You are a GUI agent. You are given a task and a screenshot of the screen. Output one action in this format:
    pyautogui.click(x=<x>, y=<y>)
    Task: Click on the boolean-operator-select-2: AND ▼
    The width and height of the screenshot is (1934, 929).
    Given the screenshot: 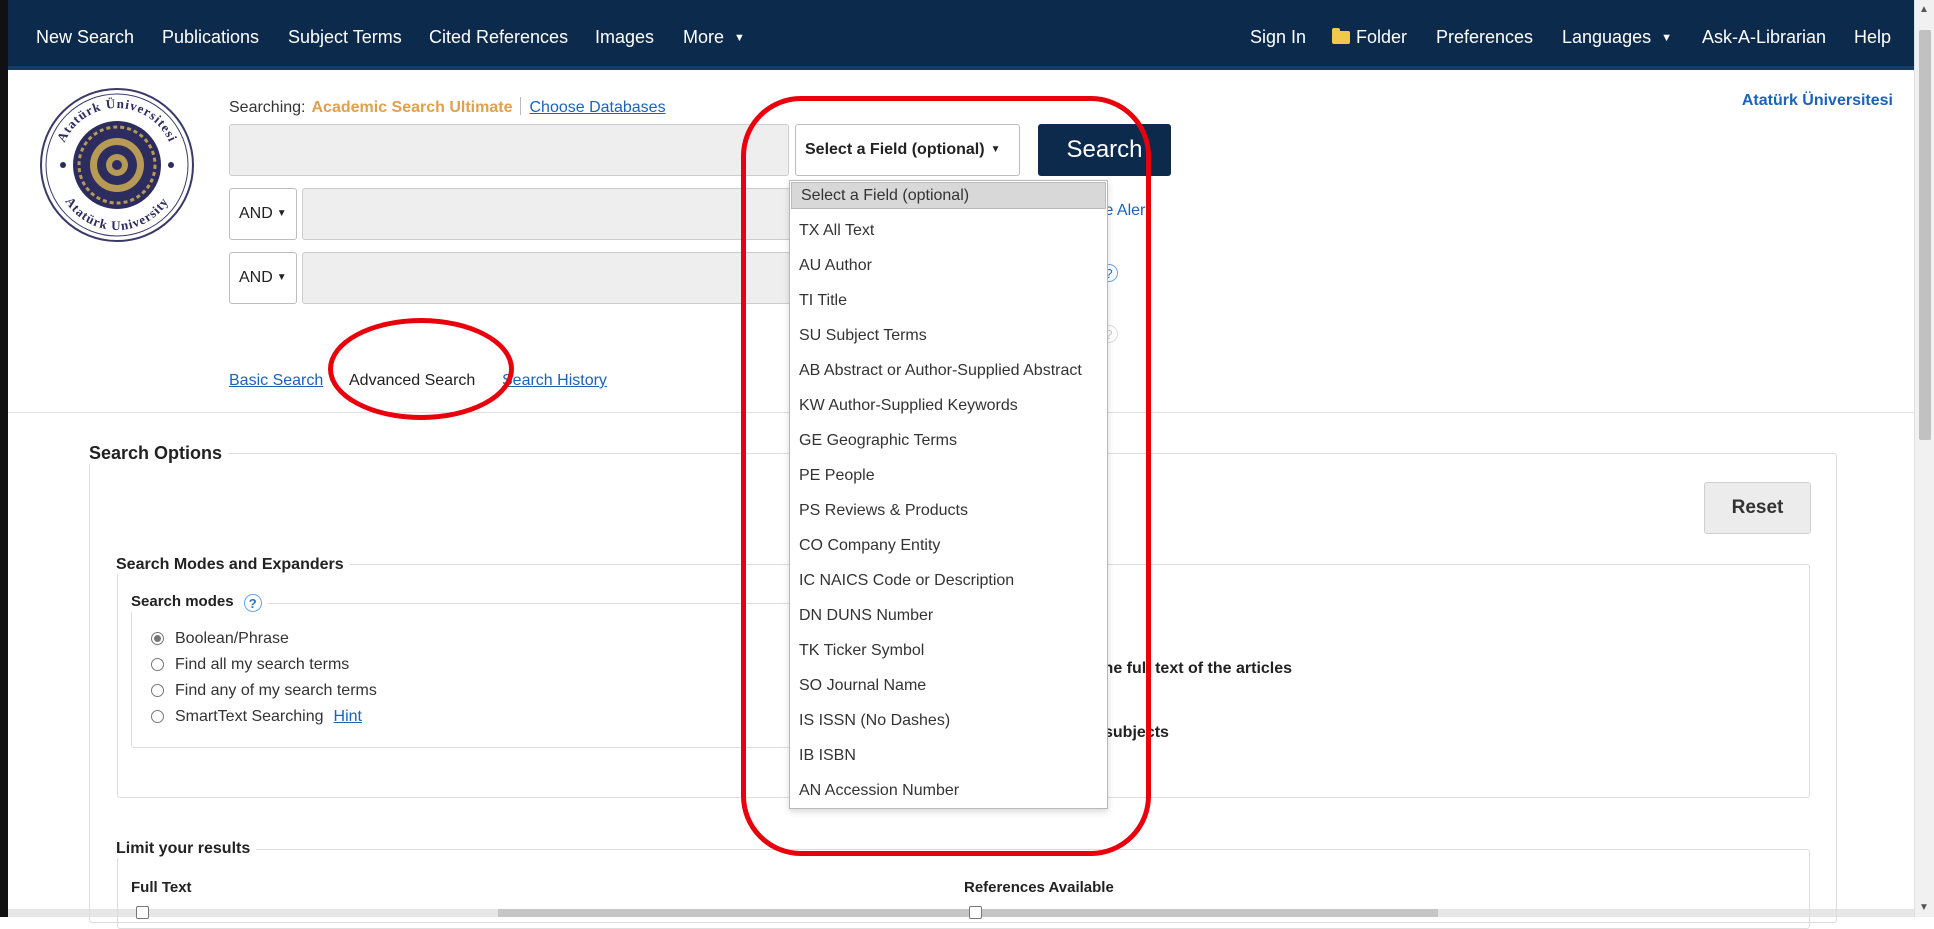 What is the action you would take?
    pyautogui.click(x=263, y=278)
    